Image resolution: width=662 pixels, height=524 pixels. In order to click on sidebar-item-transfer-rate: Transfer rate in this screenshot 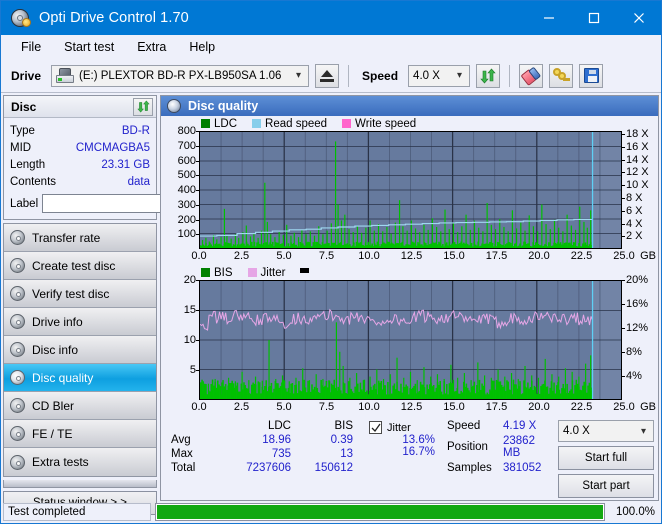, I will do `click(80, 238)`.